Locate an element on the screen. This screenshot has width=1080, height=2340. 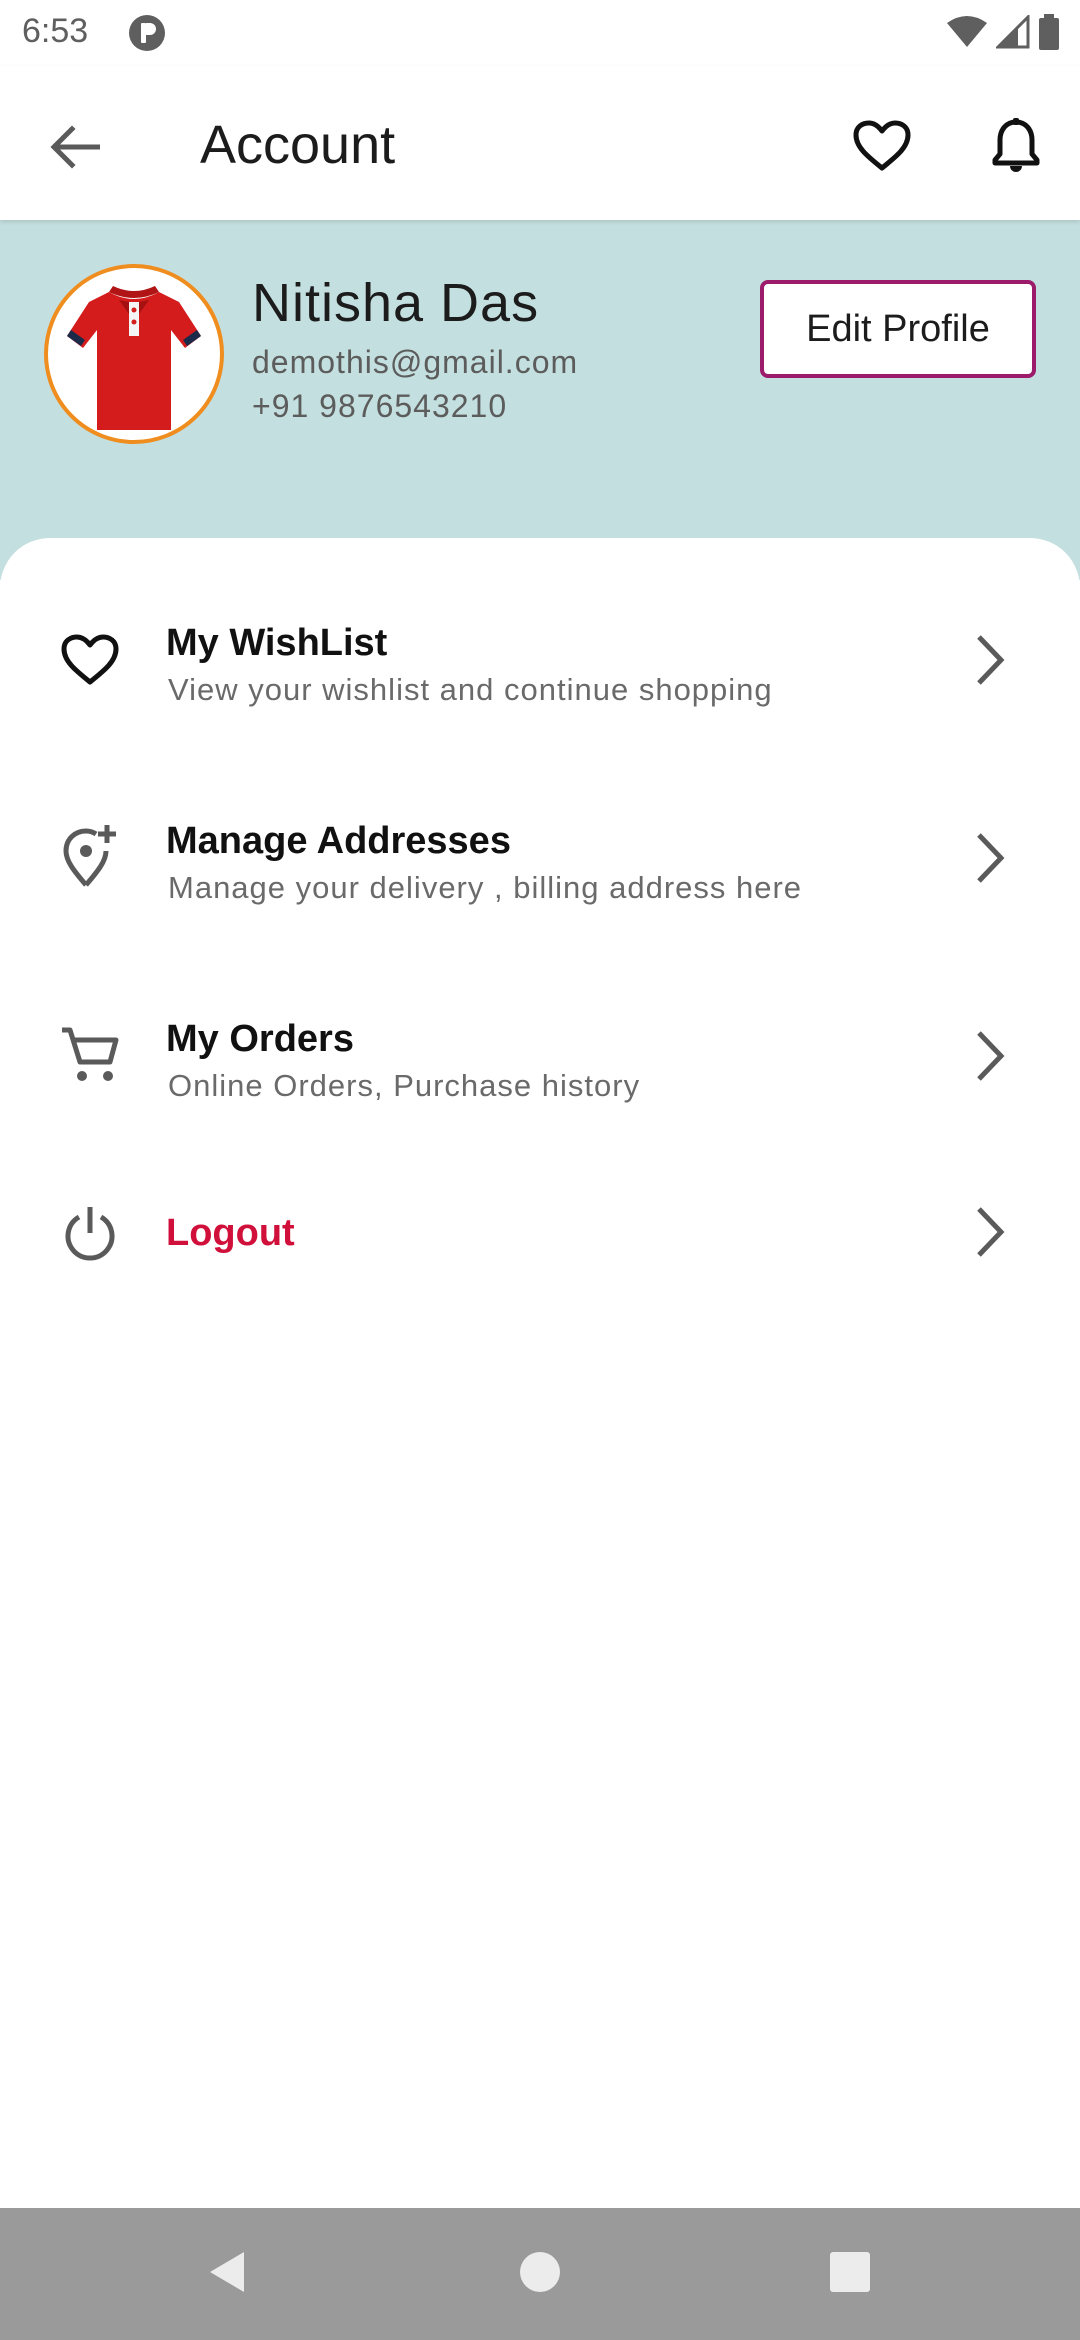
wifi-icon is located at coordinates (967, 34).